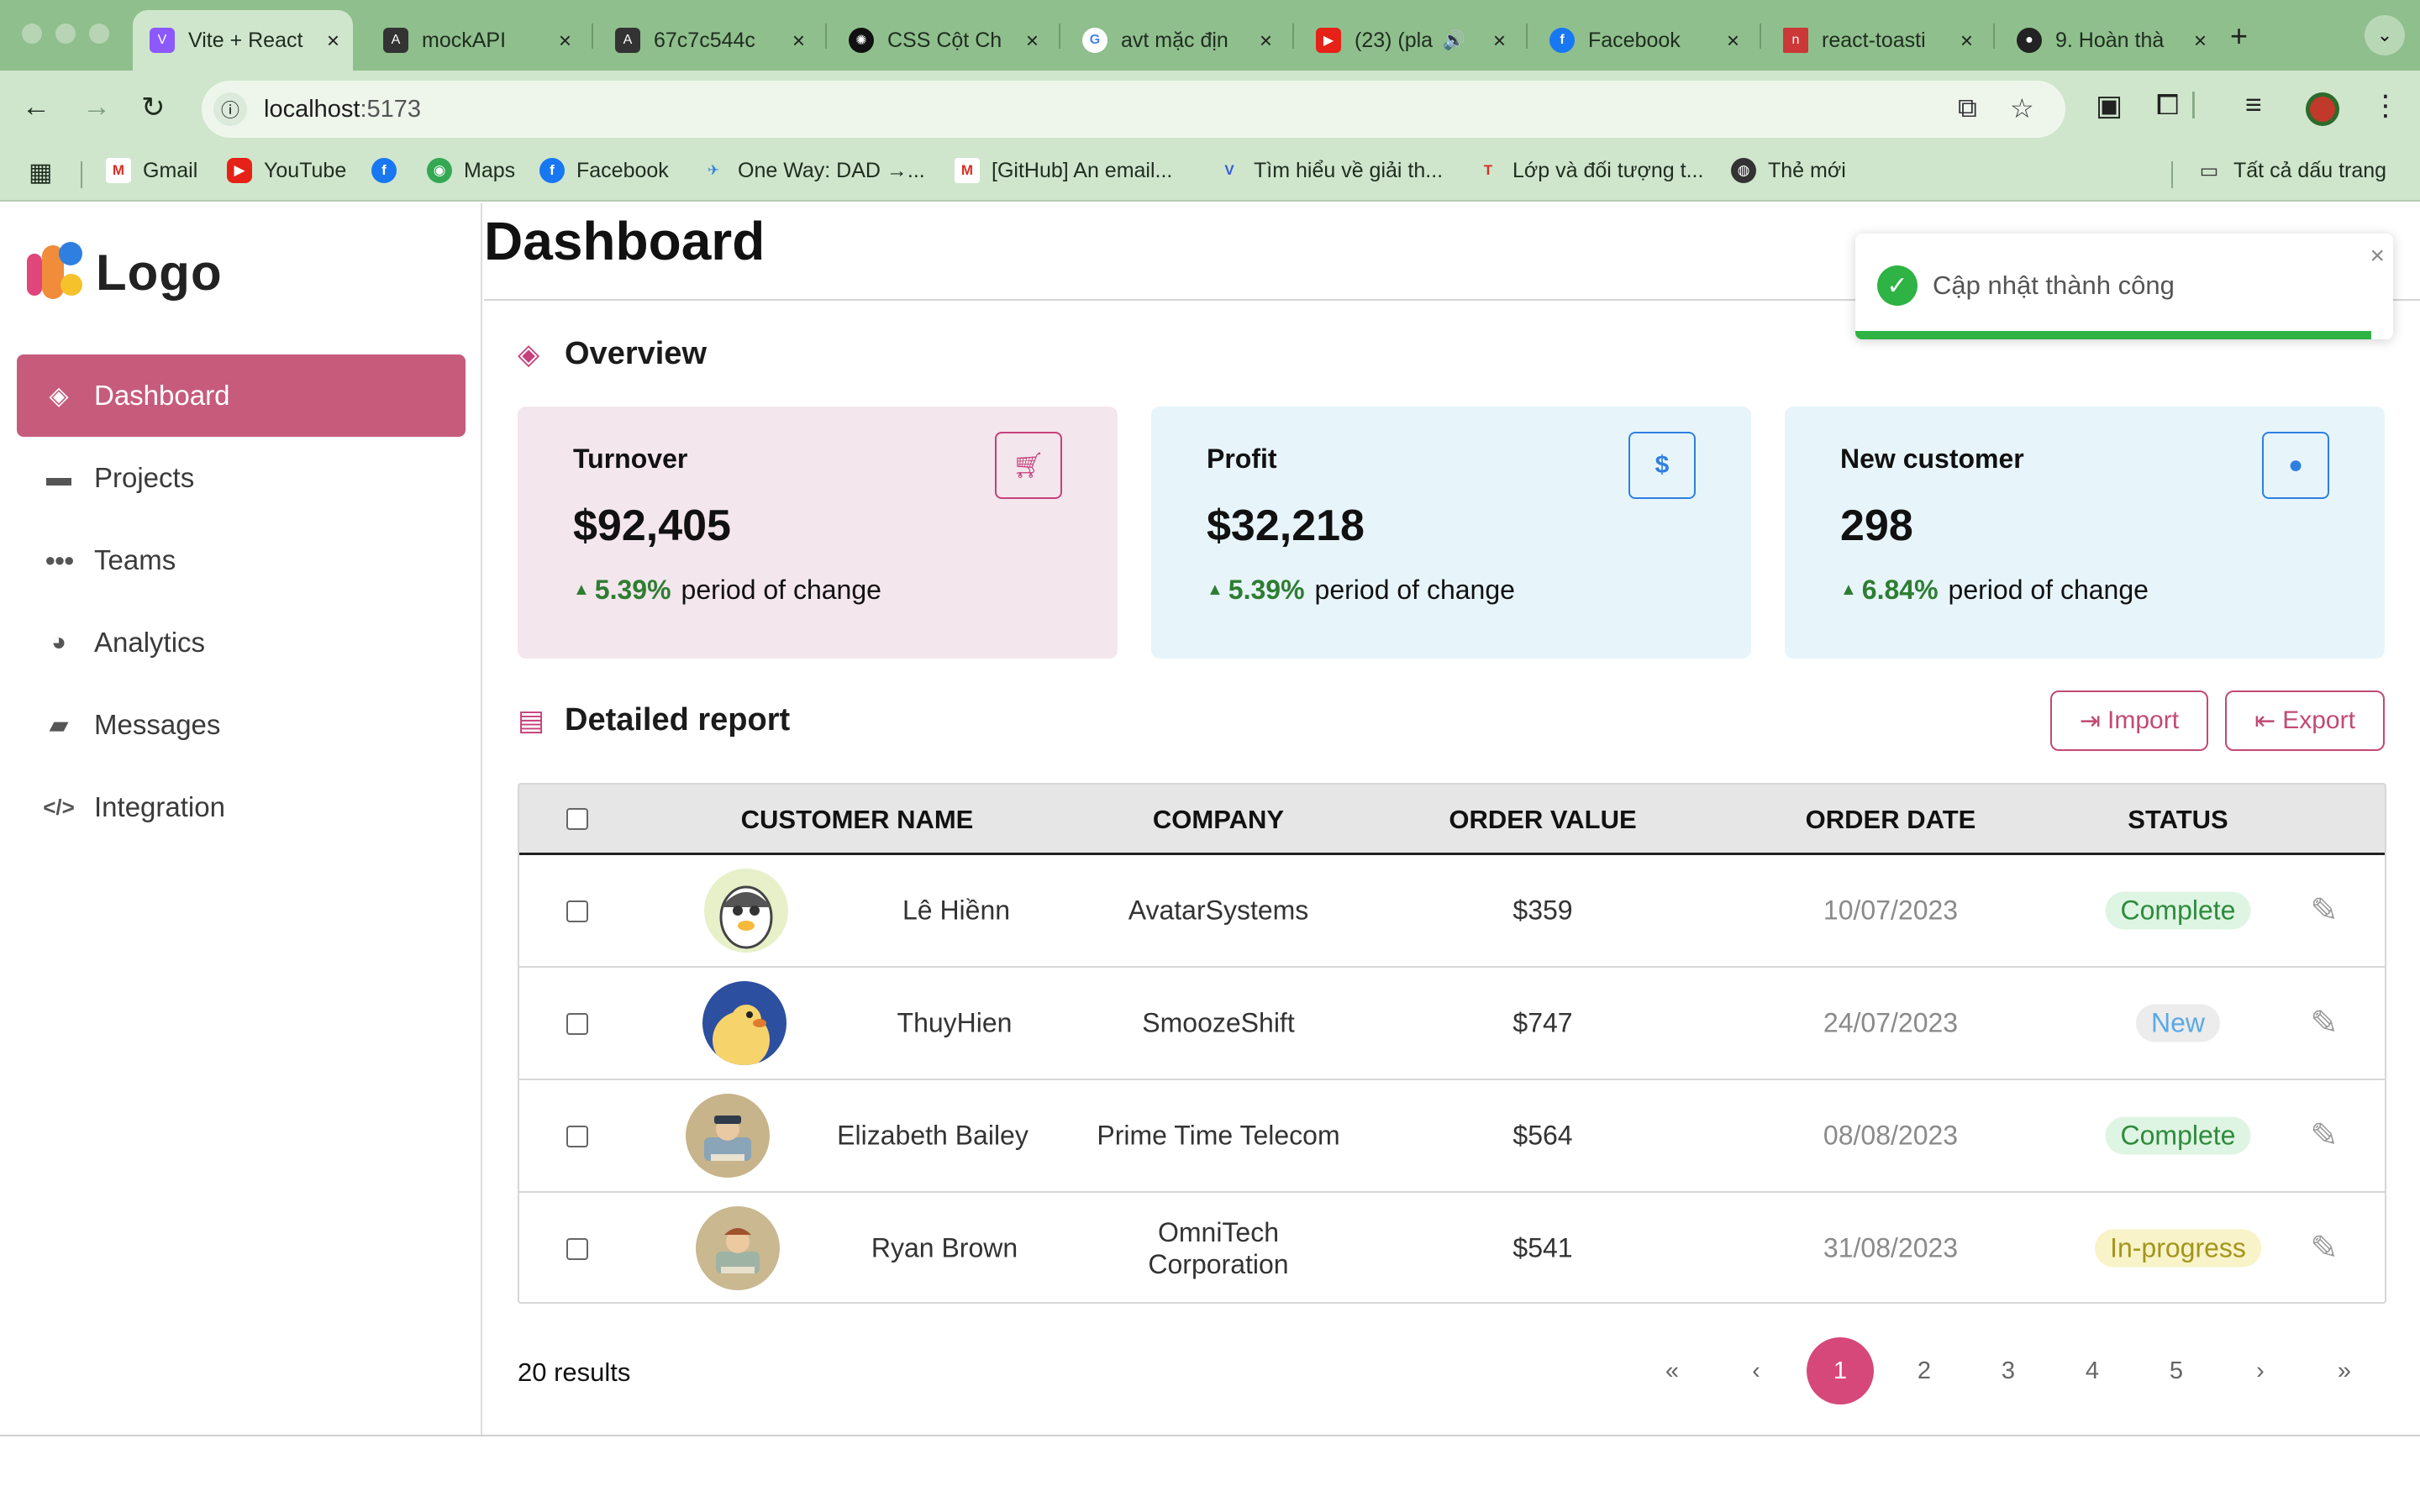 The image size is (2420, 1512). I want to click on pagination-last: », so click(2344, 1370).